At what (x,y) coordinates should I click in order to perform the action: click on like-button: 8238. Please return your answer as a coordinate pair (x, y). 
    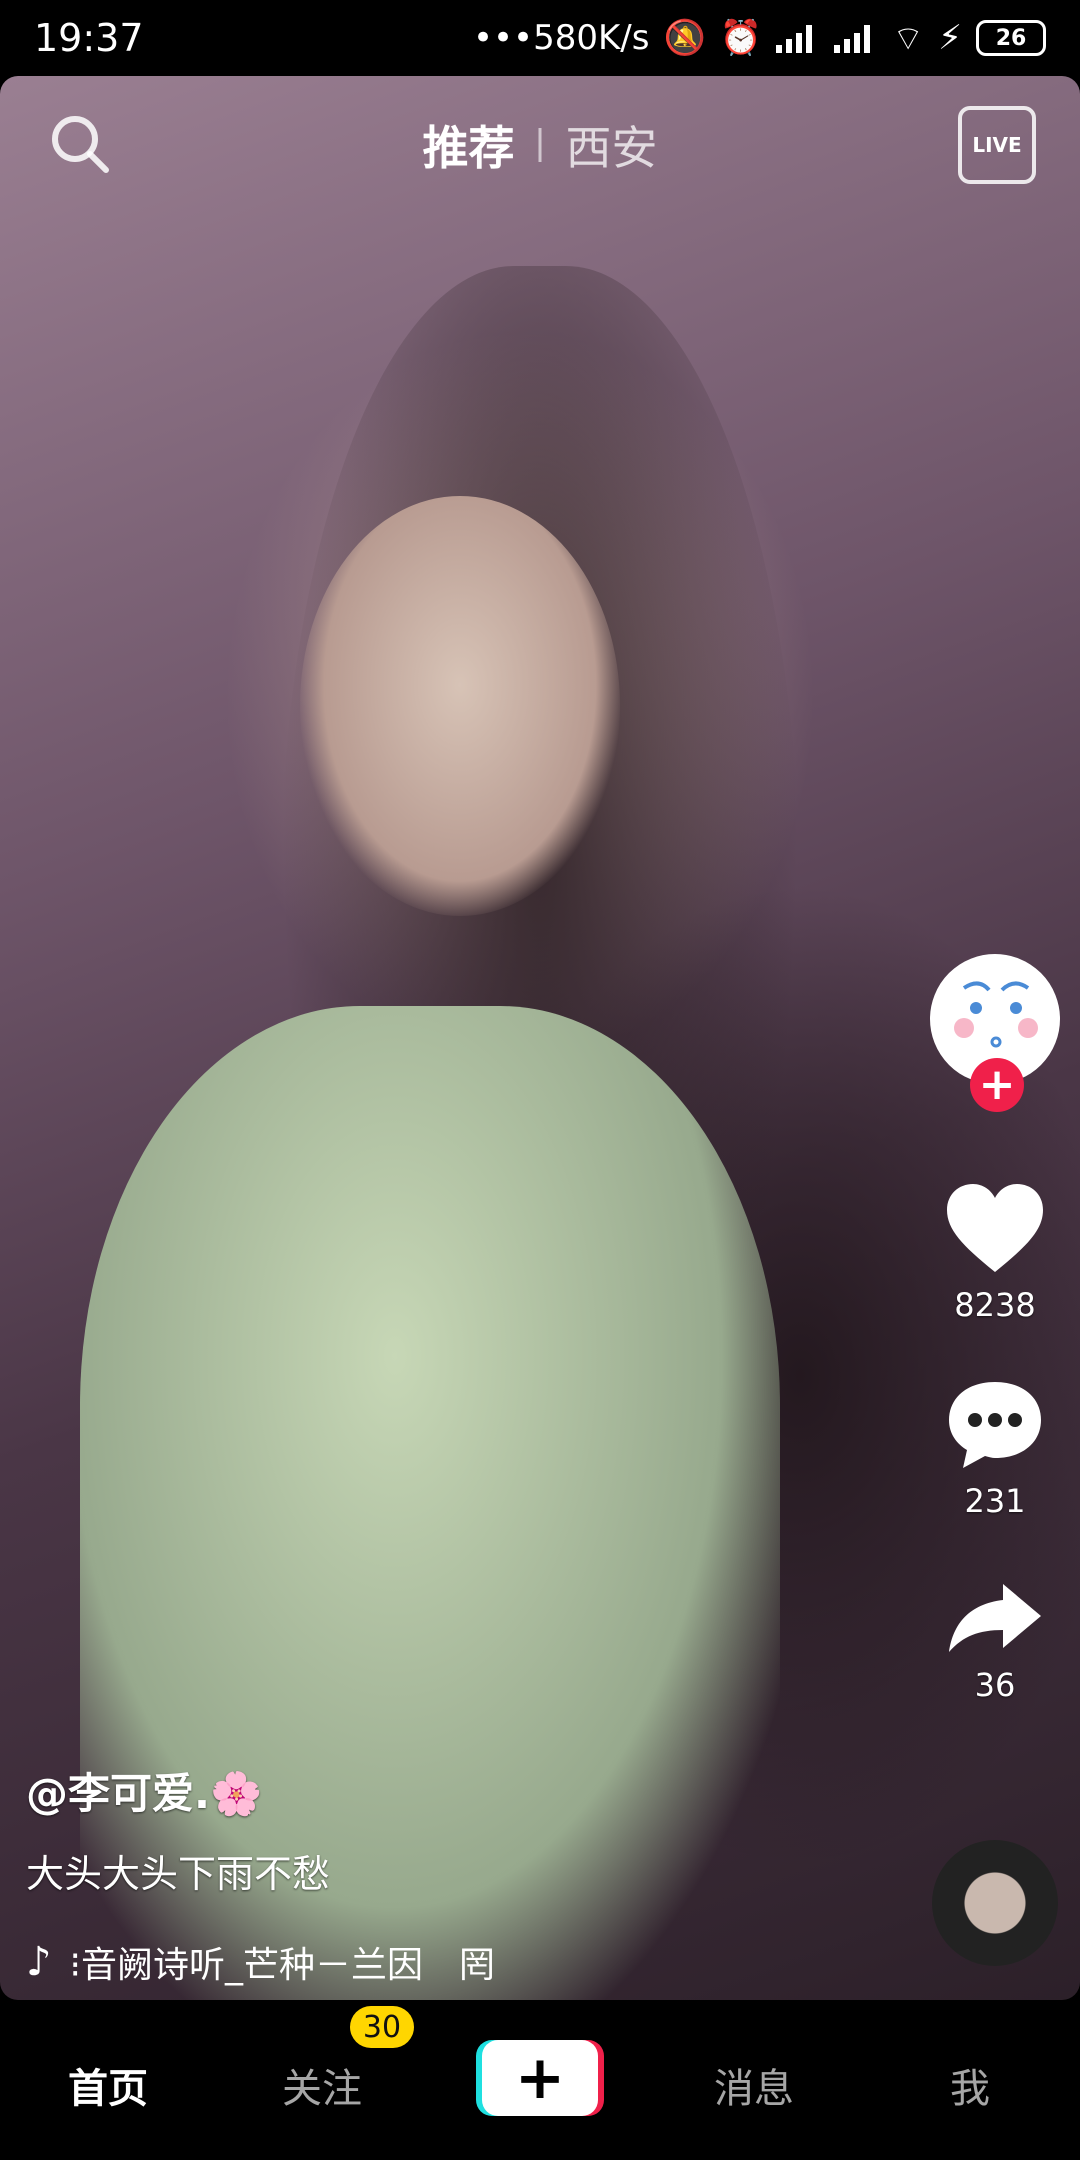
    Looking at the image, I should click on (995, 1252).